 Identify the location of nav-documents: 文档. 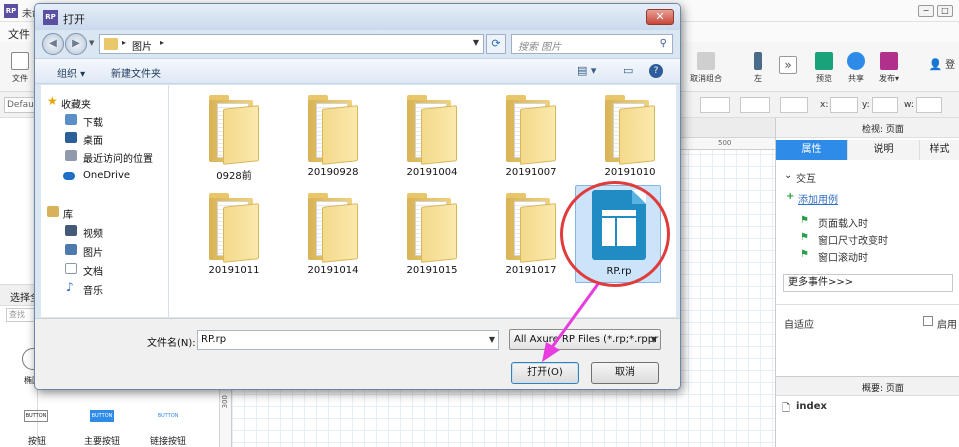
(103, 269).